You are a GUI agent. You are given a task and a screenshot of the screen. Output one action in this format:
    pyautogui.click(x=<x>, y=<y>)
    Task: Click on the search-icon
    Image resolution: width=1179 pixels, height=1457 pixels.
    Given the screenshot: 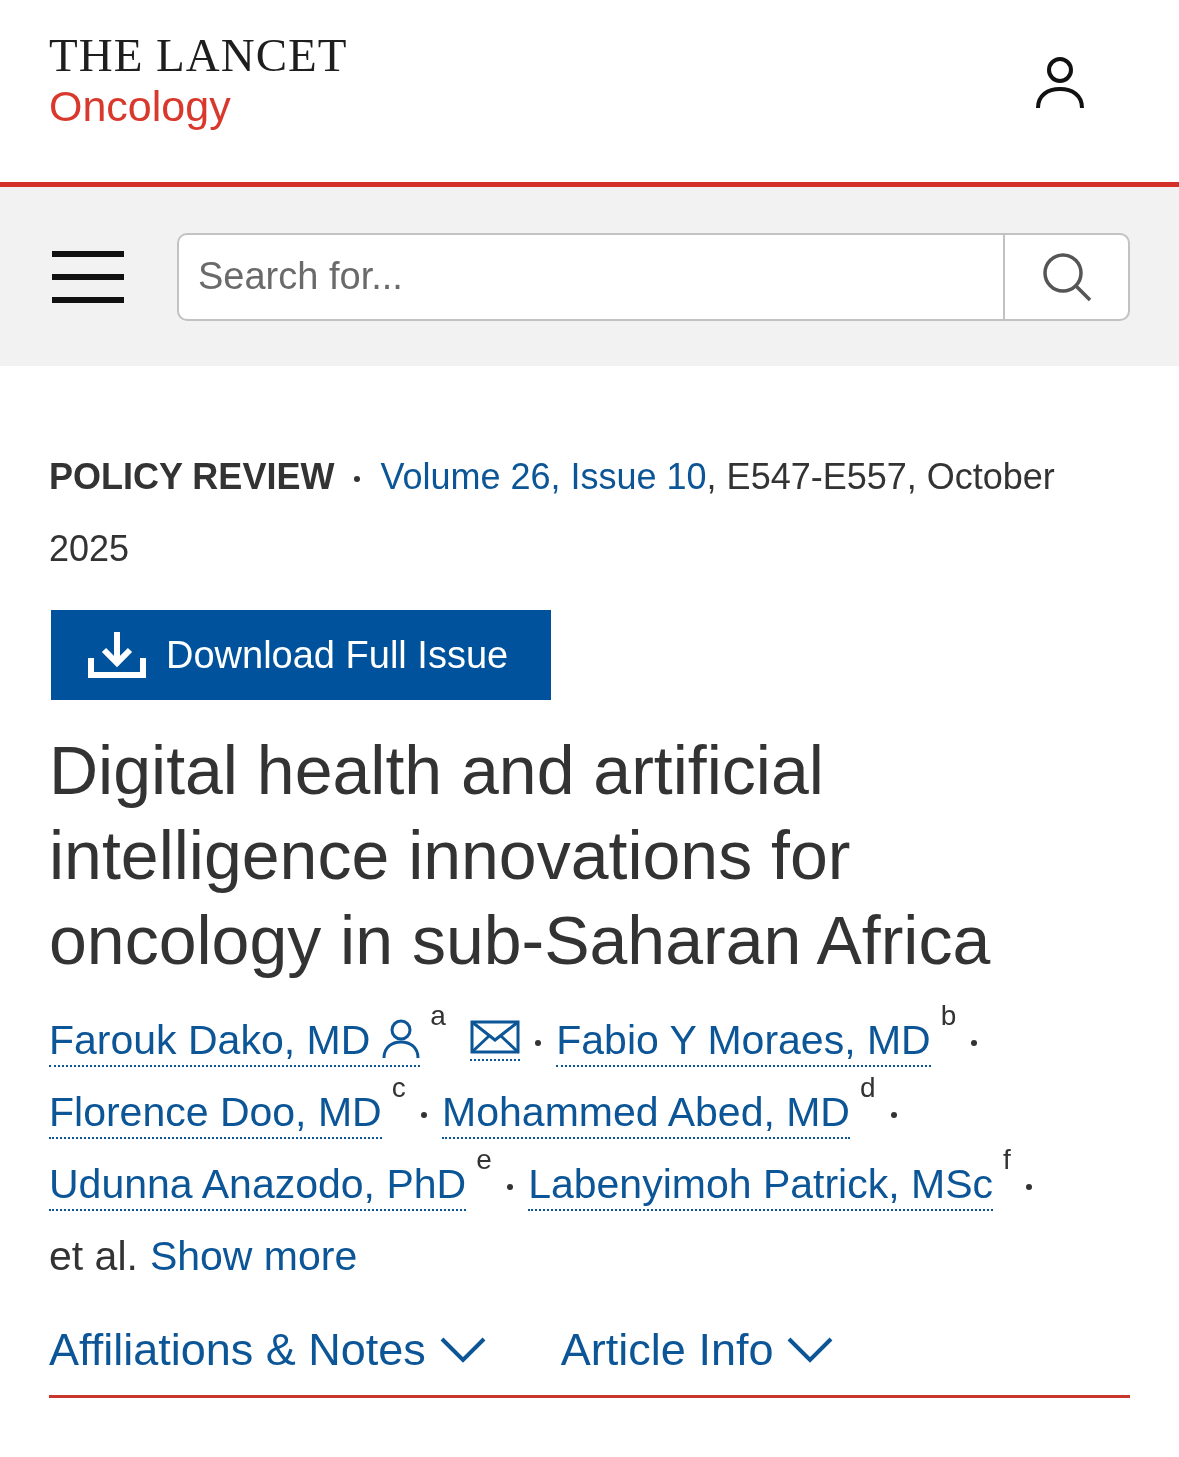 What is the action you would take?
    pyautogui.click(x=1066, y=276)
    